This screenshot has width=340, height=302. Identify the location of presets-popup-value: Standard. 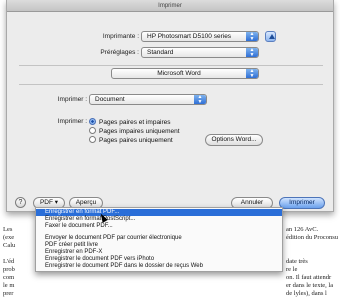
(160, 52).